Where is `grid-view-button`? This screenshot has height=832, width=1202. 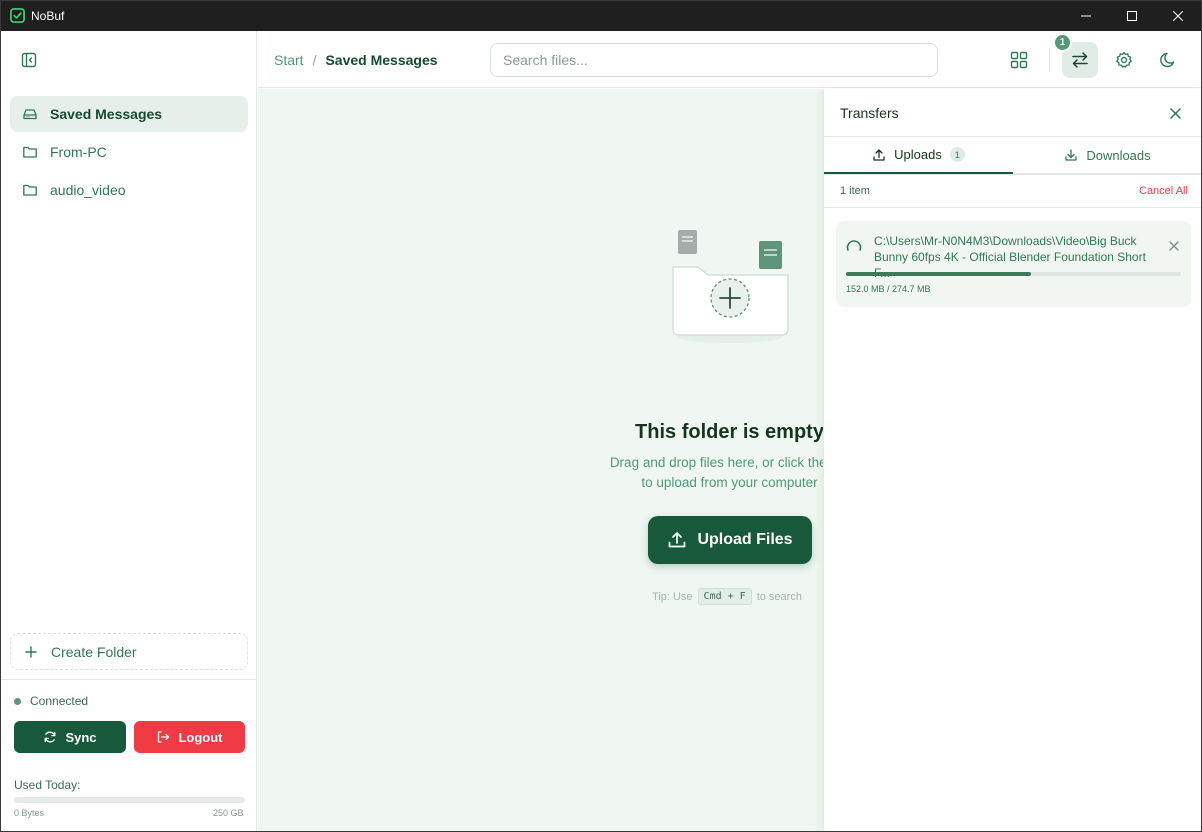
grid-view-button is located at coordinates (1019, 60).